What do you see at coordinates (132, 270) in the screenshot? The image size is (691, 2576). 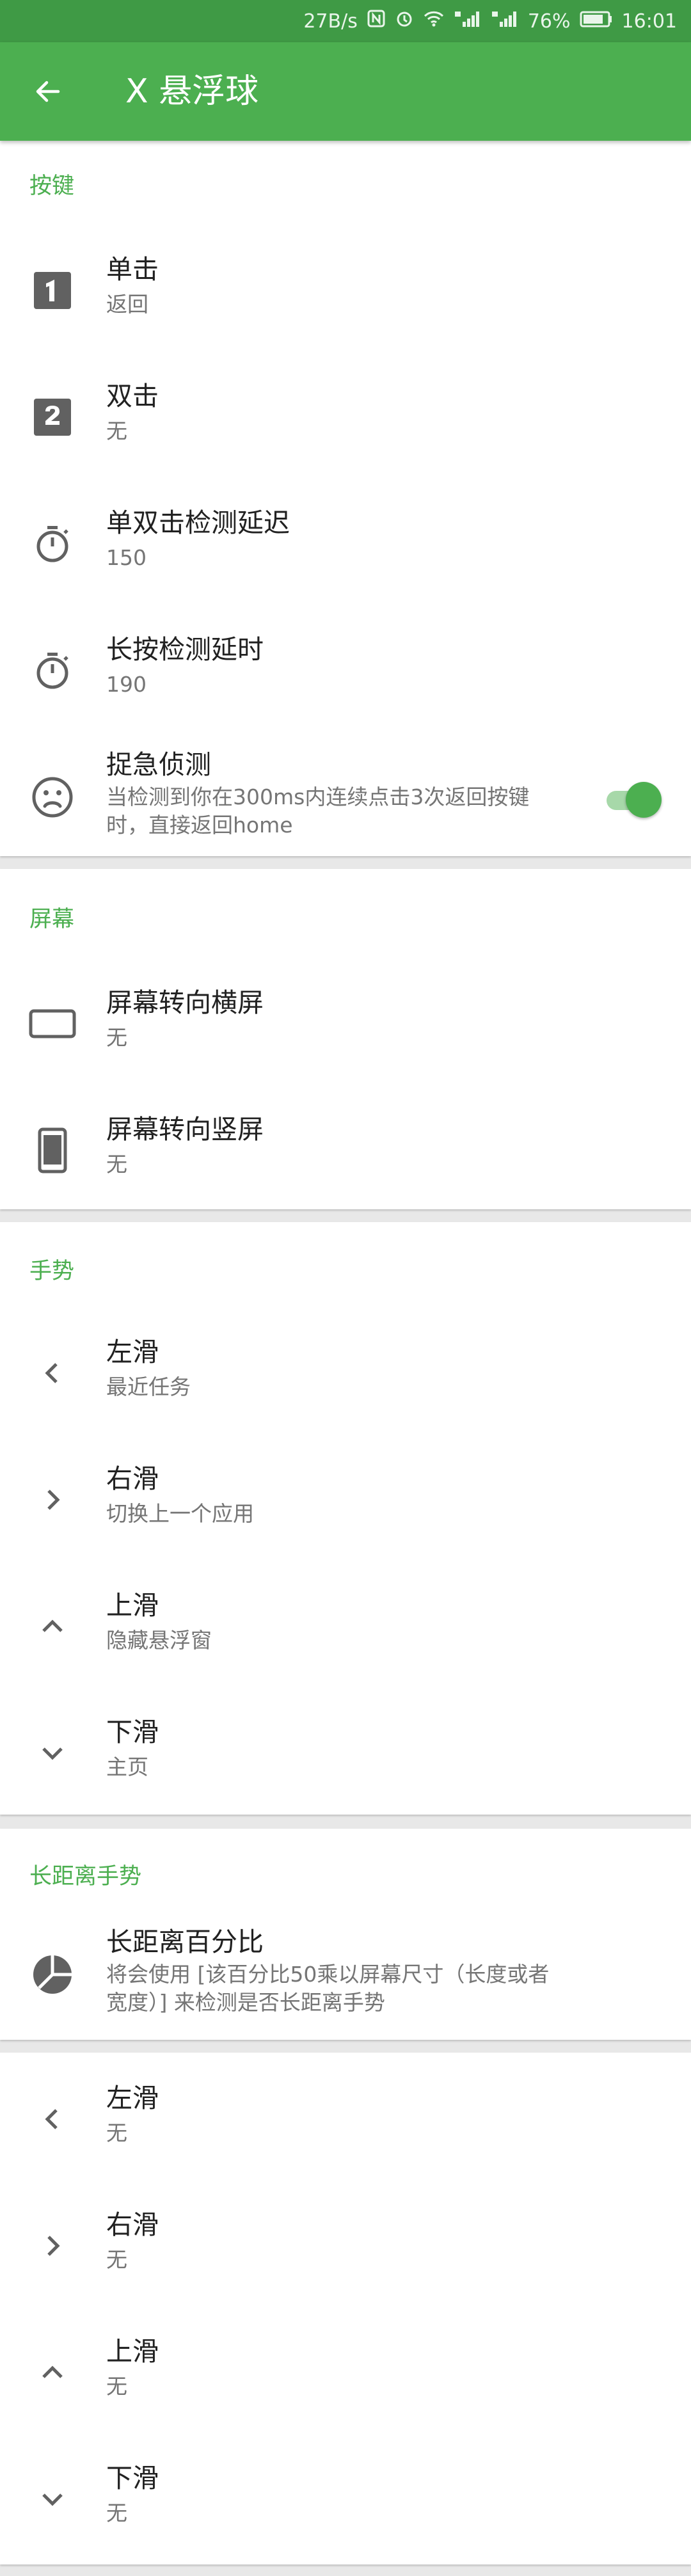 I see `single-click-title: 单击` at bounding box center [132, 270].